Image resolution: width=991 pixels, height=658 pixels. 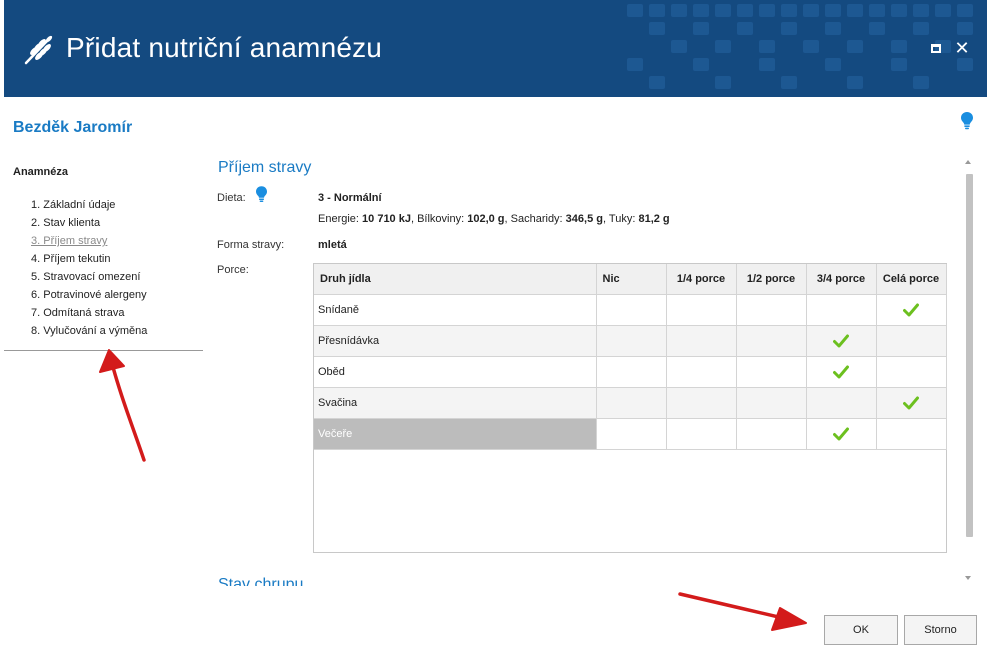 I want to click on titlebar-pattern, so click(x=800, y=46).